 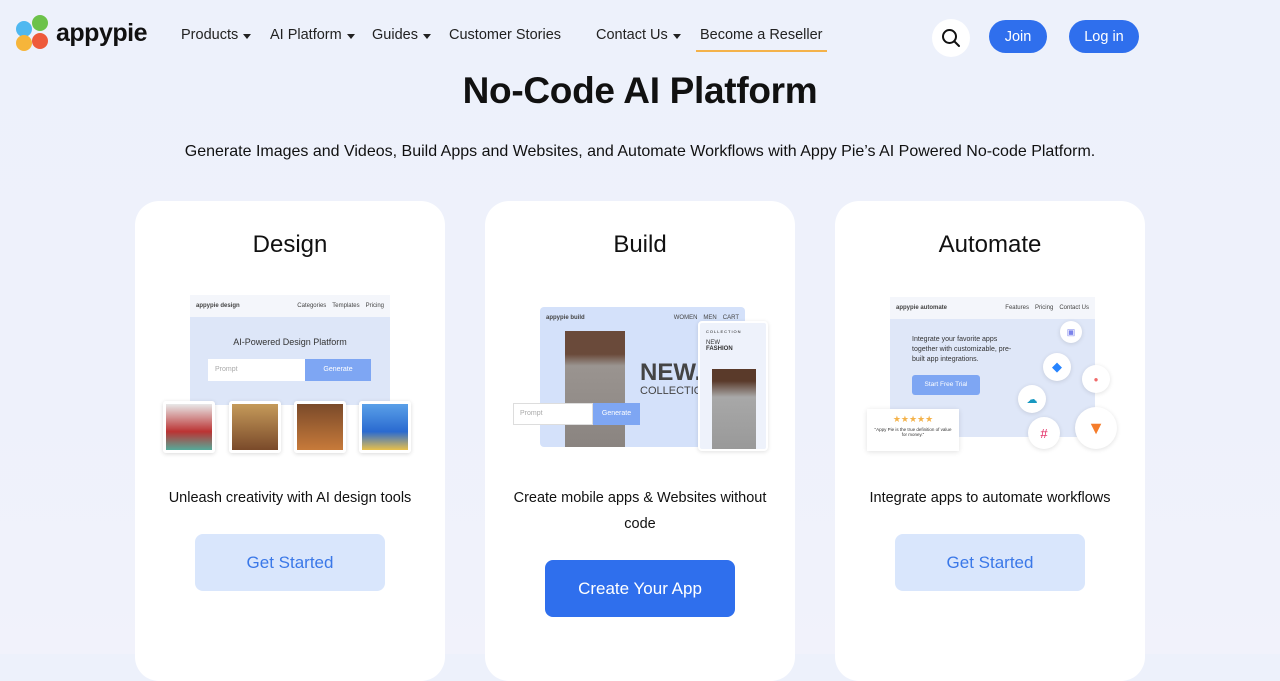 I want to click on card-description: Integrate apps to automate workflows, so click(x=990, y=498).